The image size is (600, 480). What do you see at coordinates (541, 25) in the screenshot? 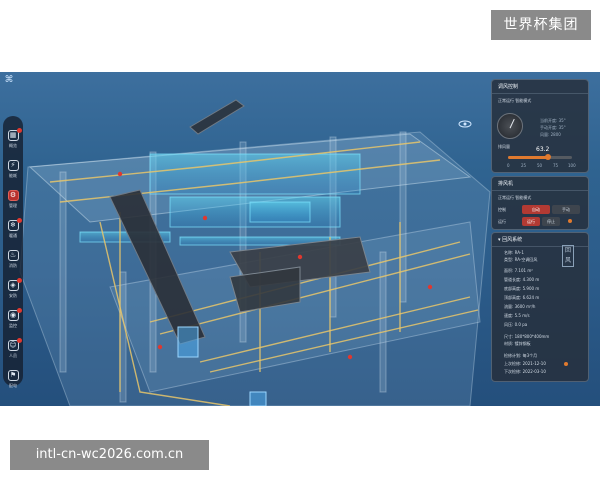
I see `brand-watermark: 世界杯集团` at bounding box center [541, 25].